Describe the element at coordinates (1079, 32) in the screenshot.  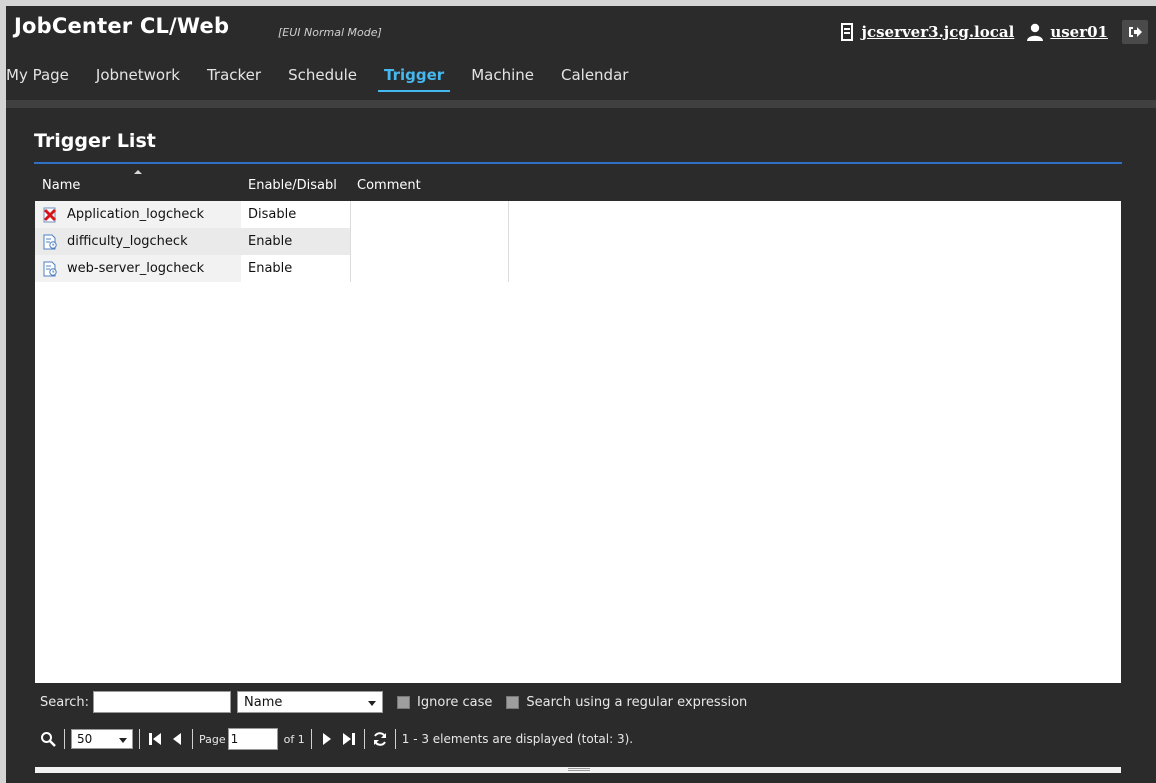
I see `user-link: user01` at that location.